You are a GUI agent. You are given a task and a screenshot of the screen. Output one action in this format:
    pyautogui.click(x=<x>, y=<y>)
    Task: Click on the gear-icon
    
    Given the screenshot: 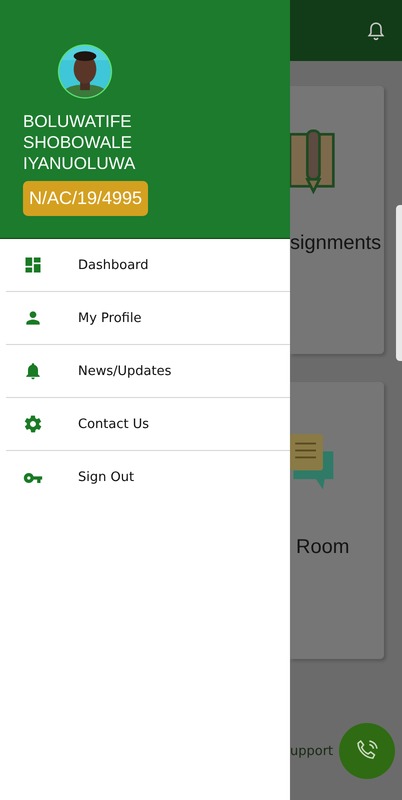 What is the action you would take?
    pyautogui.click(x=33, y=424)
    